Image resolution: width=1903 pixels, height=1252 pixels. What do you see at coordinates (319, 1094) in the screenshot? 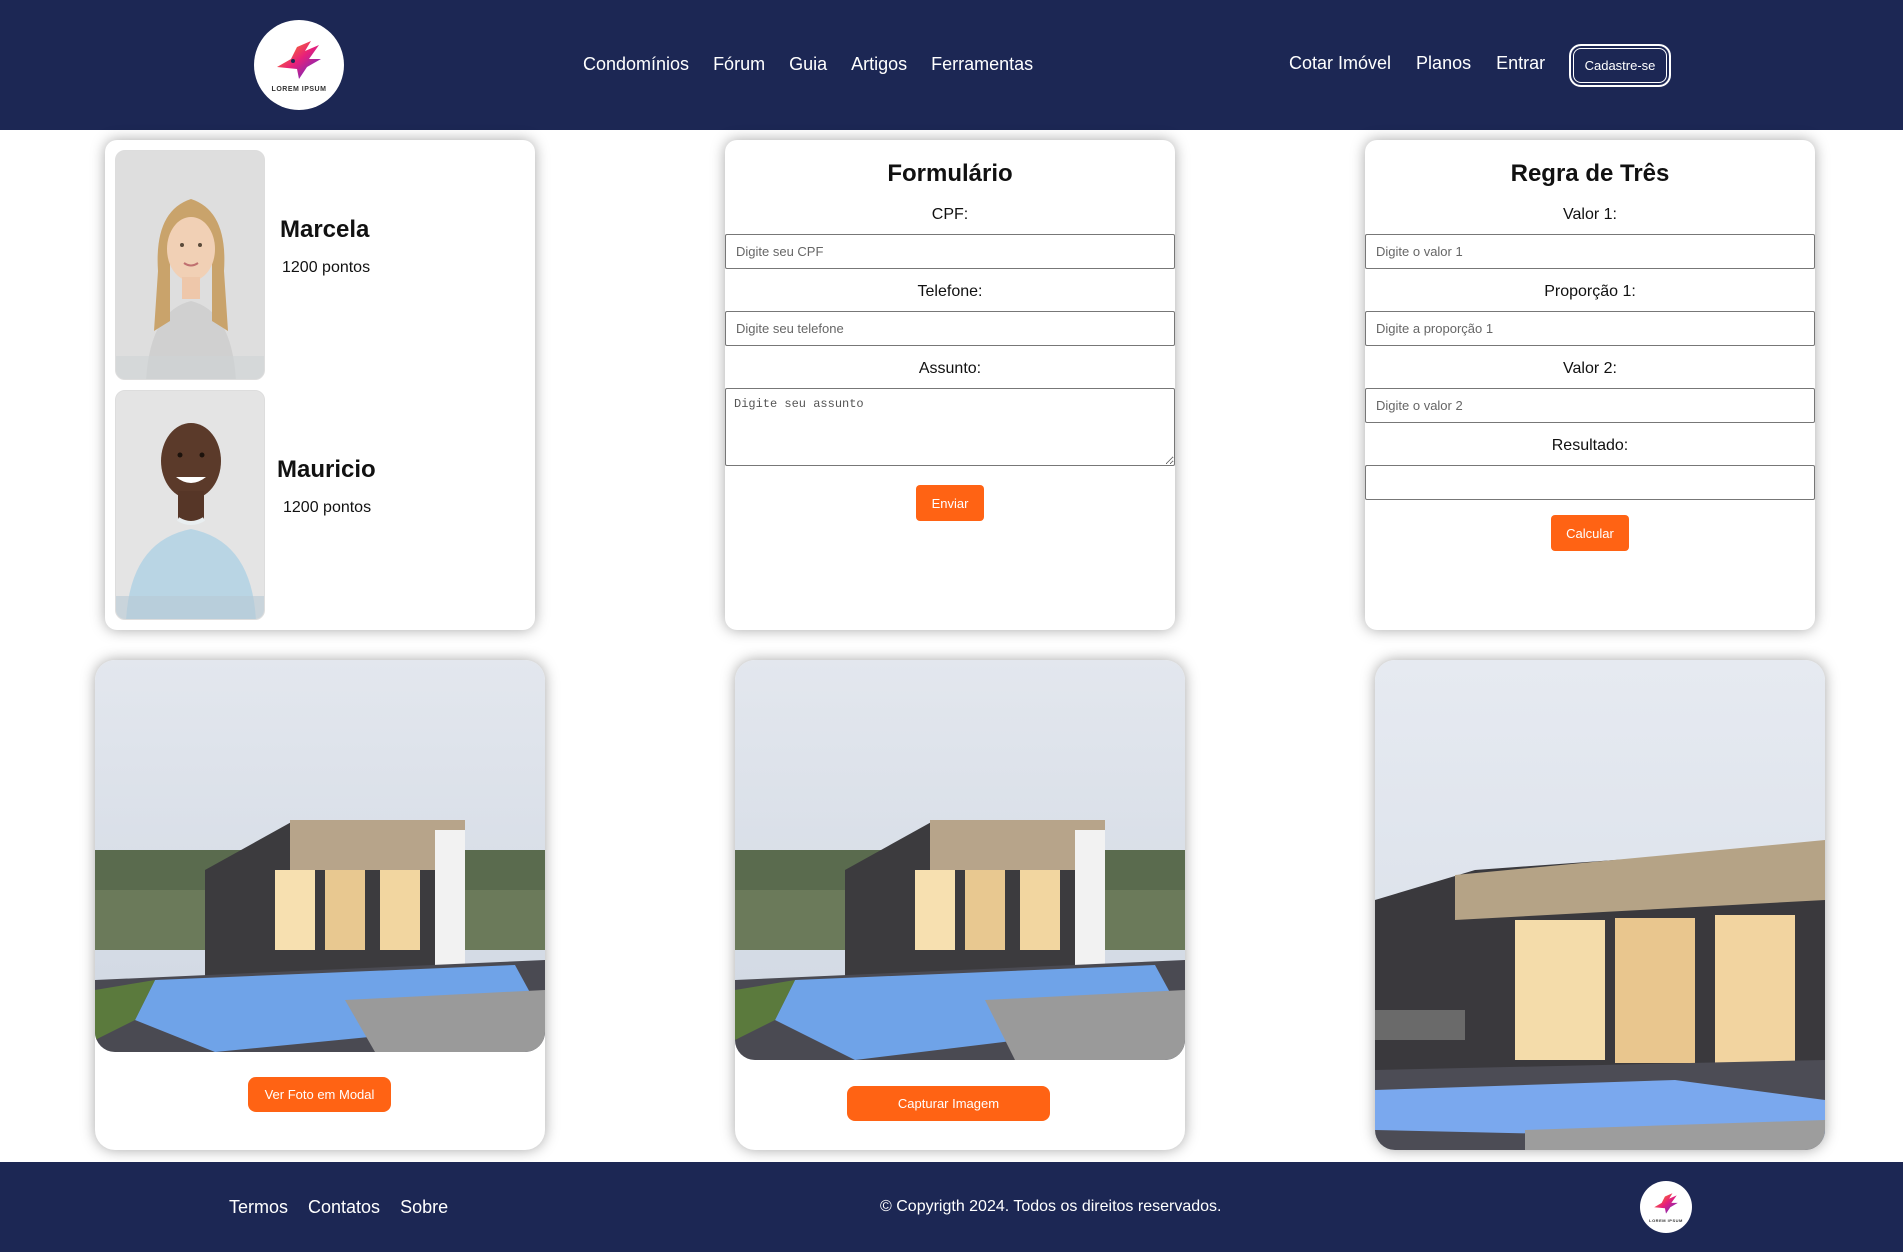
I see `view-photo-modal-button: Ver Foto em Modal` at bounding box center [319, 1094].